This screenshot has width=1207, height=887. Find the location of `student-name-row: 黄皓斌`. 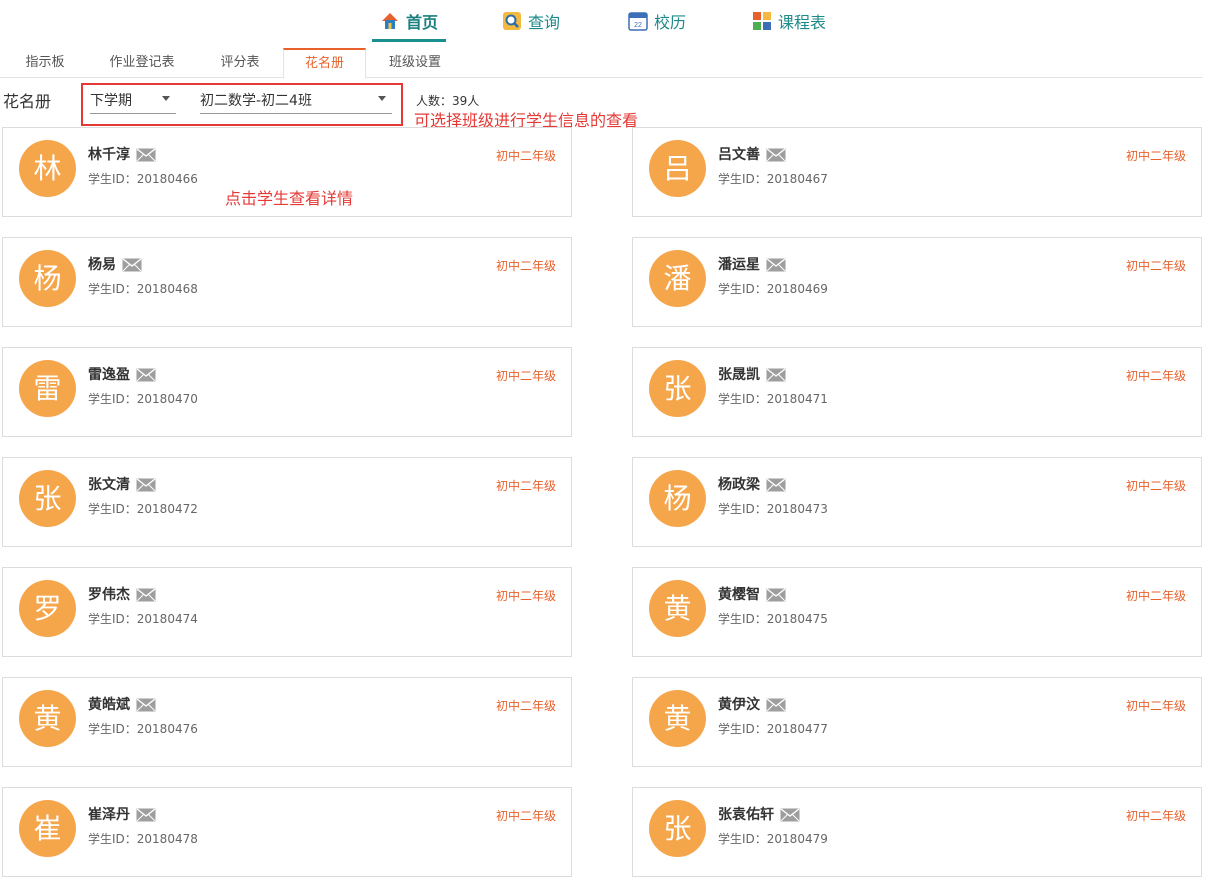

student-name-row: 黄皓斌 is located at coordinates (122, 705).